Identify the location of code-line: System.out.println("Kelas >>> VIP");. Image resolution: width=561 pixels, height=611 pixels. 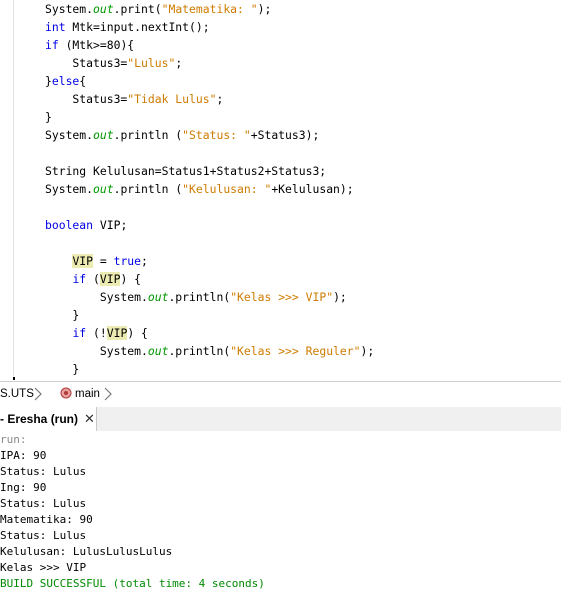
(196, 297).